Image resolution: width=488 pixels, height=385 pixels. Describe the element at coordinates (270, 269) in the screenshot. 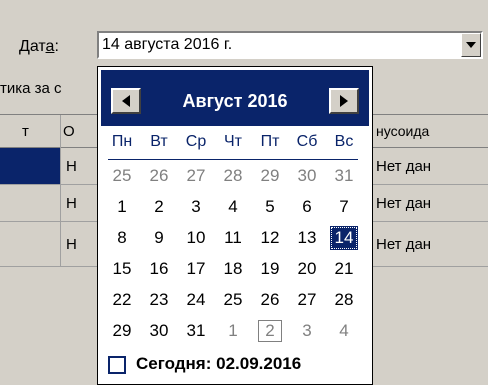

I see `calendar-day: 19` at that location.